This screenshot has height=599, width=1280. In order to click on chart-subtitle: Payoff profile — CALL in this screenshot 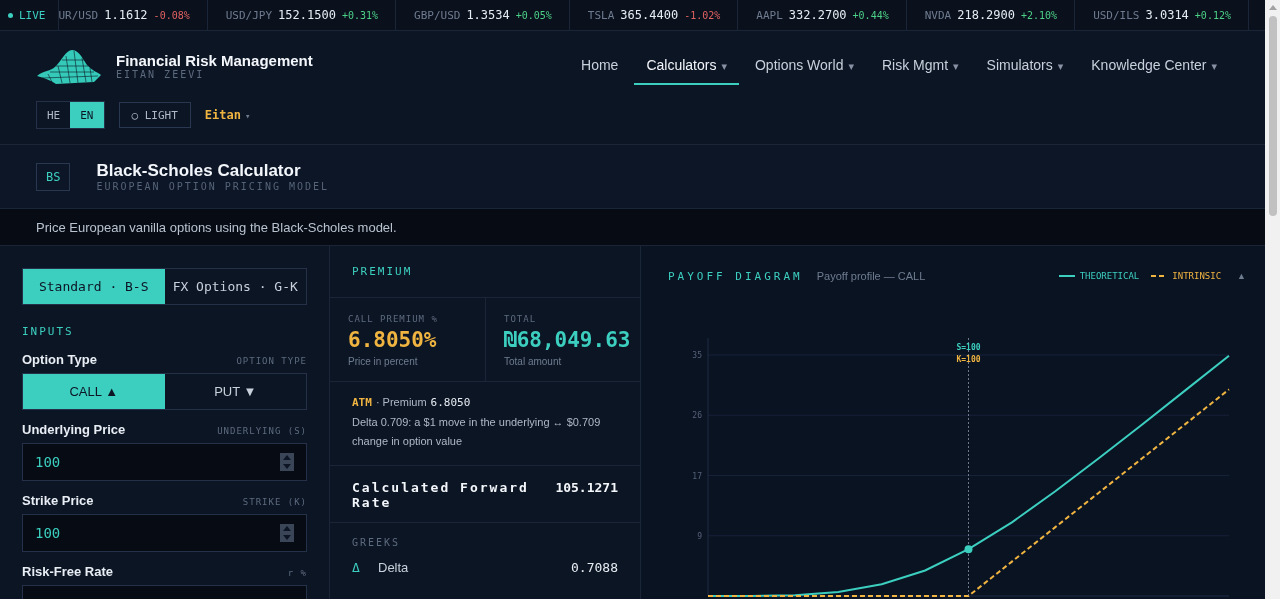, I will do `click(871, 276)`.